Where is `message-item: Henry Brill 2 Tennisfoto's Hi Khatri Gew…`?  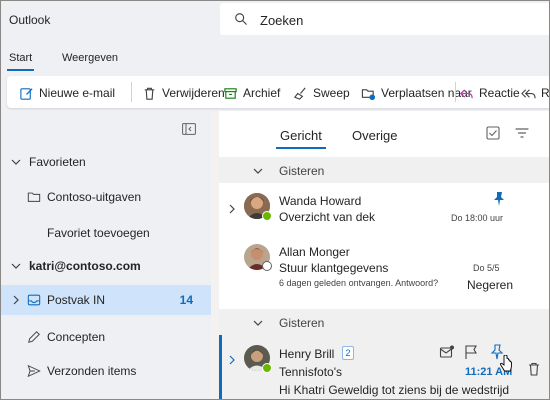
message-item: Henry Brill 2 Tennisfoto's Hi Khatri Gew… is located at coordinates (384, 367).